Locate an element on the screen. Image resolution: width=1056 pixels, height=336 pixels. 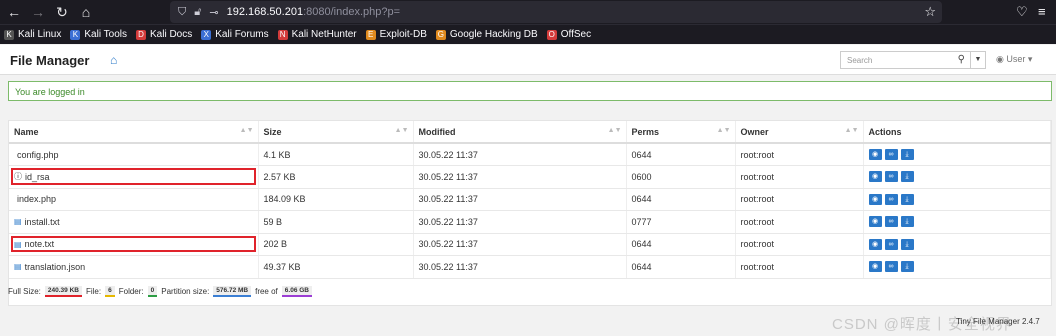
forums-icon: X is located at coordinates (206, 34).